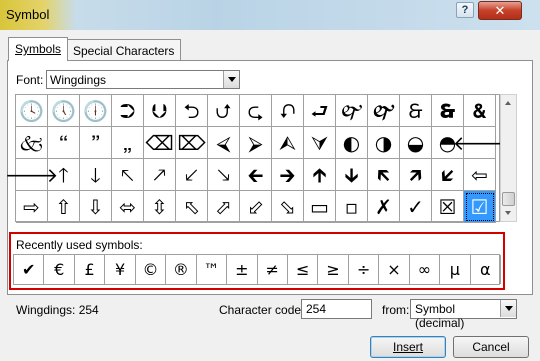  What do you see at coordinates (352, 143) in the screenshot?
I see `symbol-cell: ◐` at bounding box center [352, 143].